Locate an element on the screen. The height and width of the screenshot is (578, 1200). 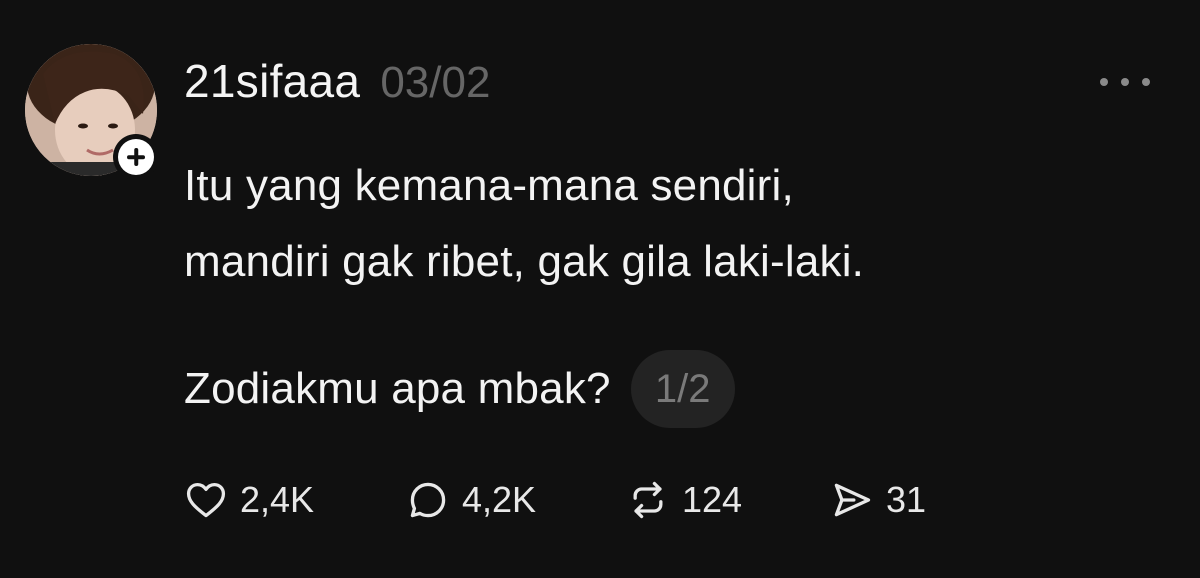
share-count: 31 is located at coordinates (906, 499).